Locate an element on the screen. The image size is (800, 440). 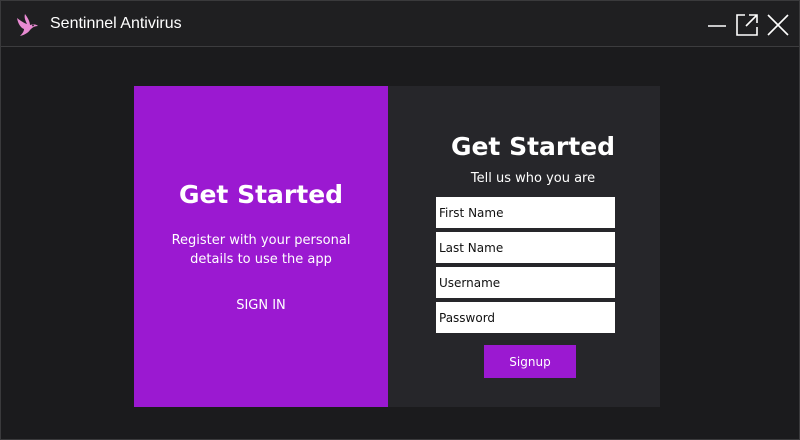
form-subheading: Tell us who you are is located at coordinates (533, 178).